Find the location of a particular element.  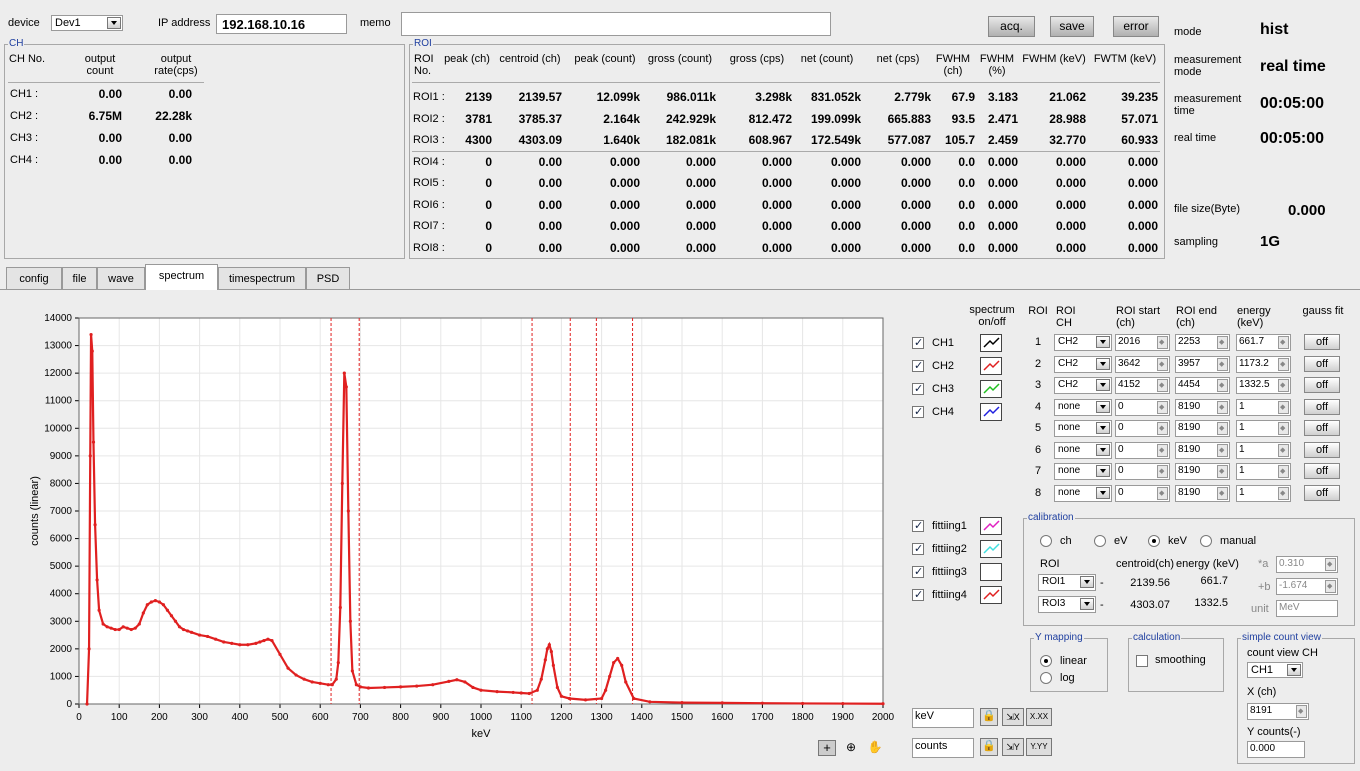

y-axis-name-field: counts is located at coordinates (943, 748).